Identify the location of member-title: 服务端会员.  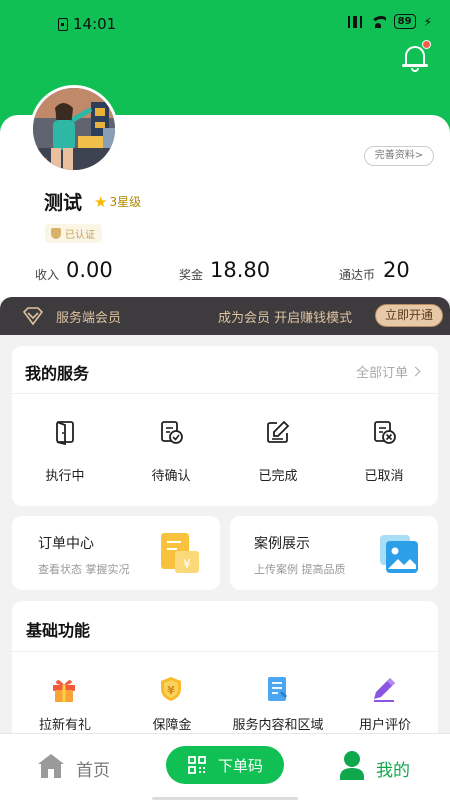
(89, 318).